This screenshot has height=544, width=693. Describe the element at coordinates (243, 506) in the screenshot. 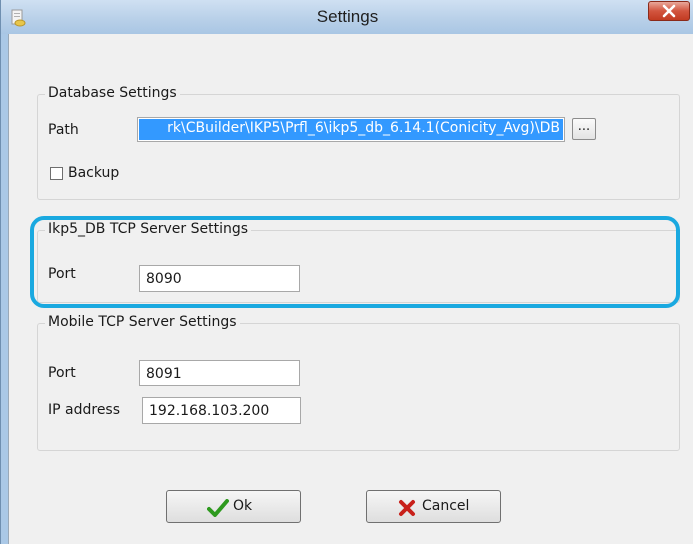

I see `ok-label: Ok` at that location.